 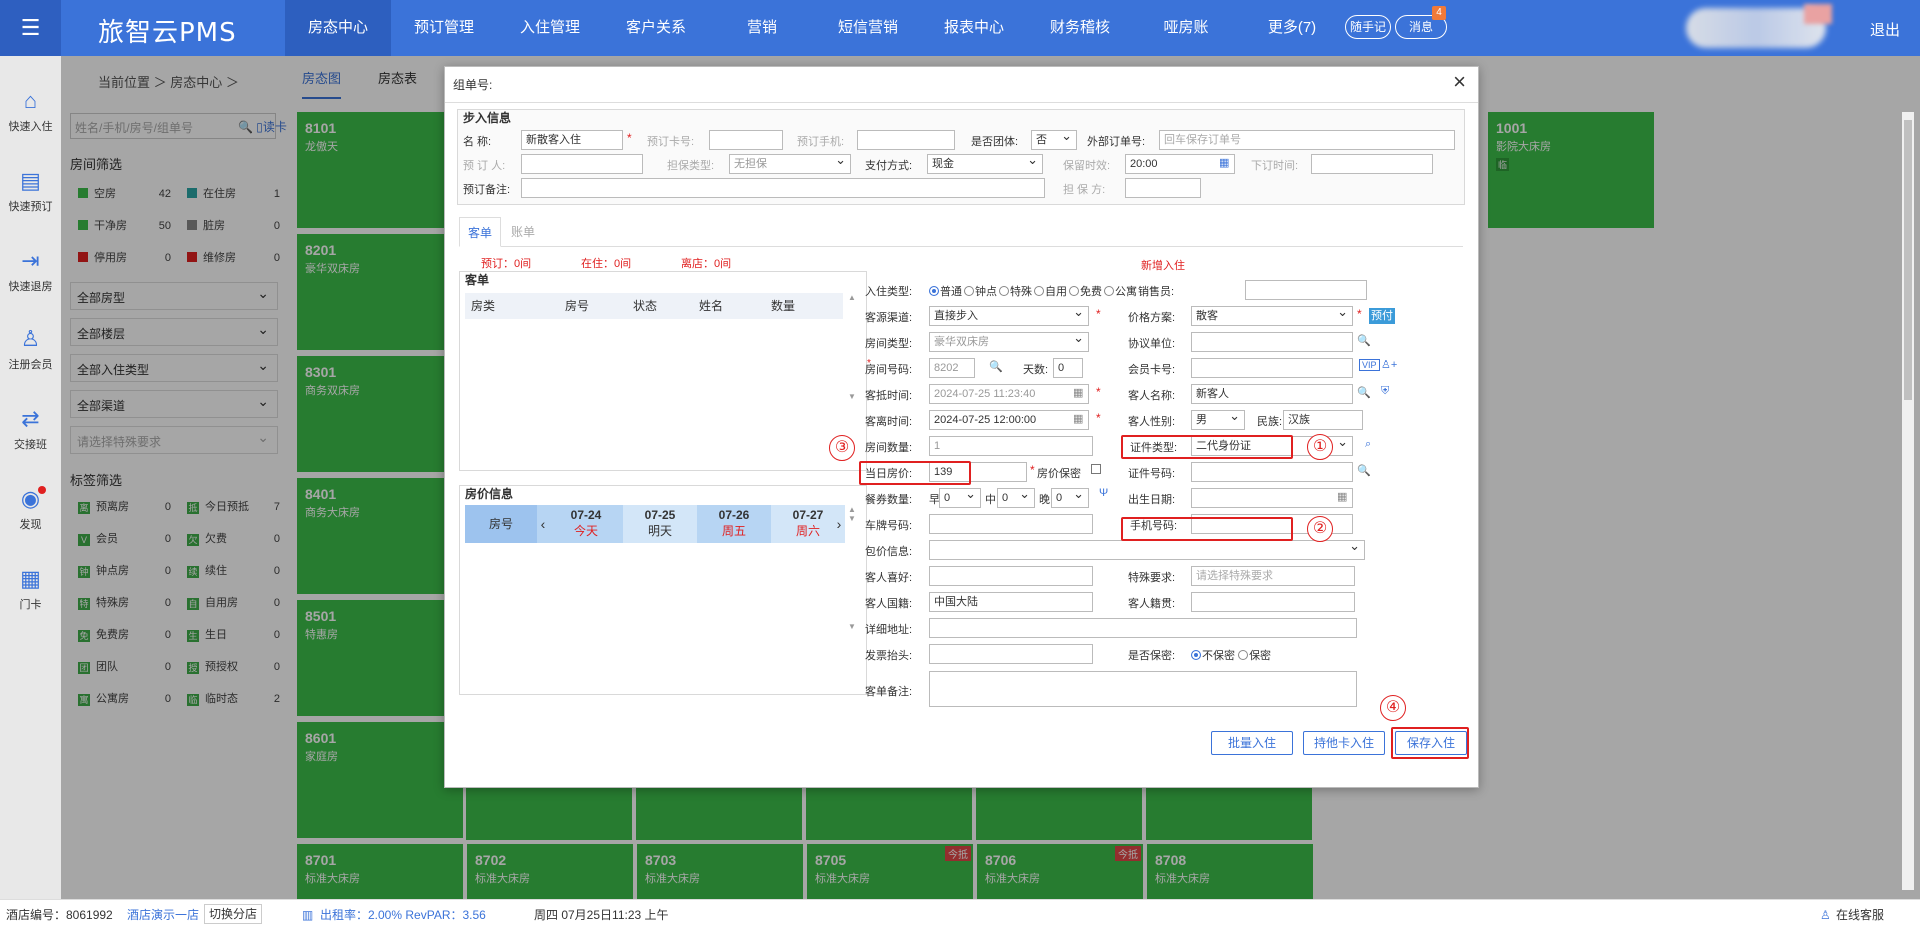 What do you see at coordinates (985, 164) in the screenshot?
I see `payment-select: 现金` at bounding box center [985, 164].